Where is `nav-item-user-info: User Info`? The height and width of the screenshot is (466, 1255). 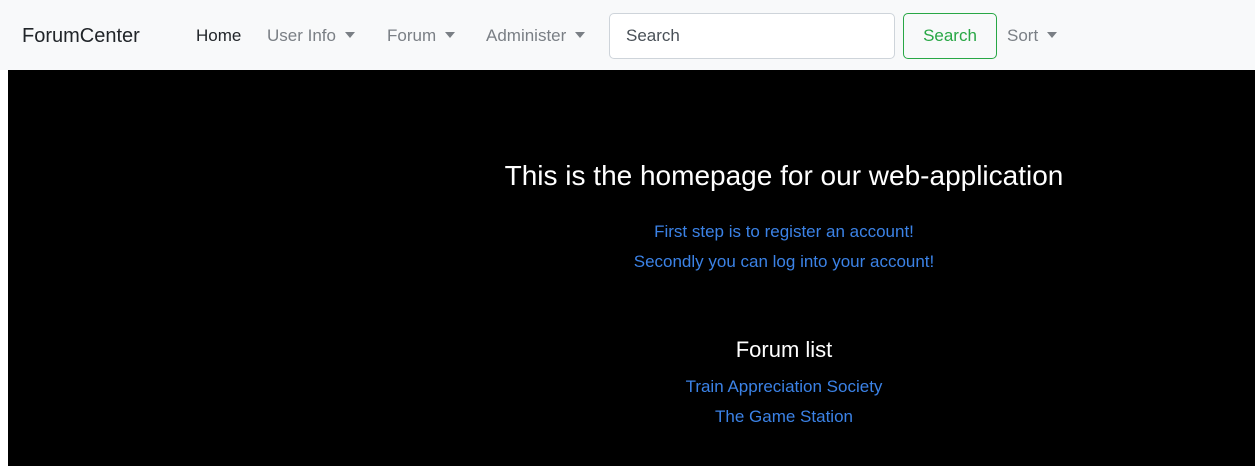
nav-item-user-info: User Info is located at coordinates (311, 36).